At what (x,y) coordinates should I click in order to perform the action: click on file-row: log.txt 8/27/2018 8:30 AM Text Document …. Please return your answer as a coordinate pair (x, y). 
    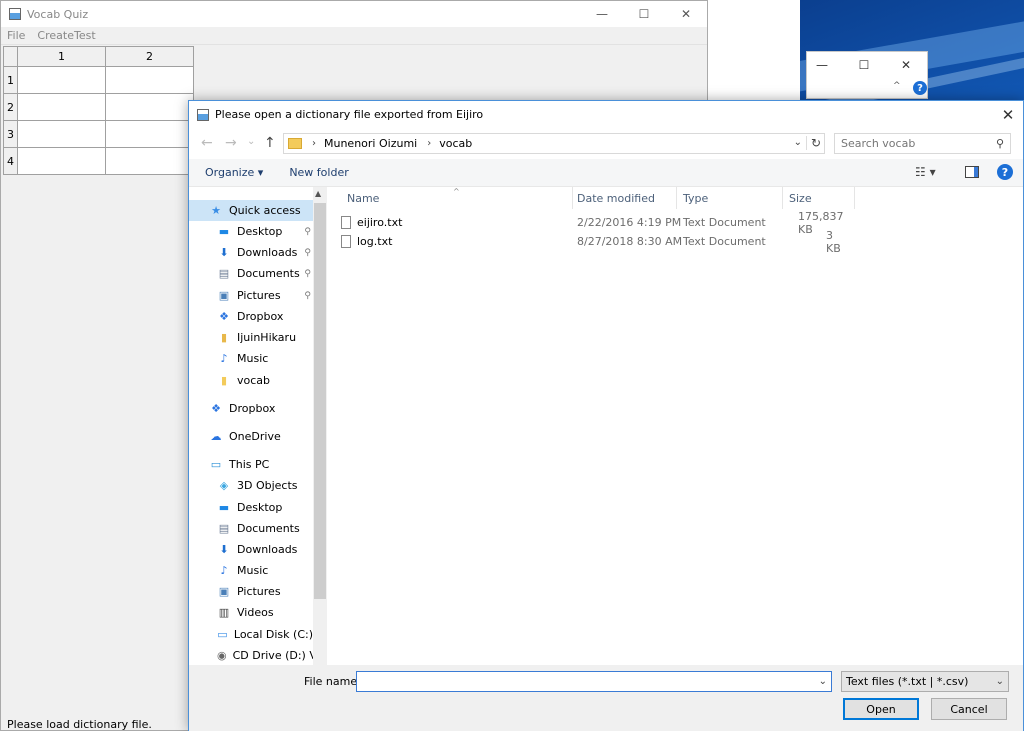
    Looking at the image, I should click on (596, 242).